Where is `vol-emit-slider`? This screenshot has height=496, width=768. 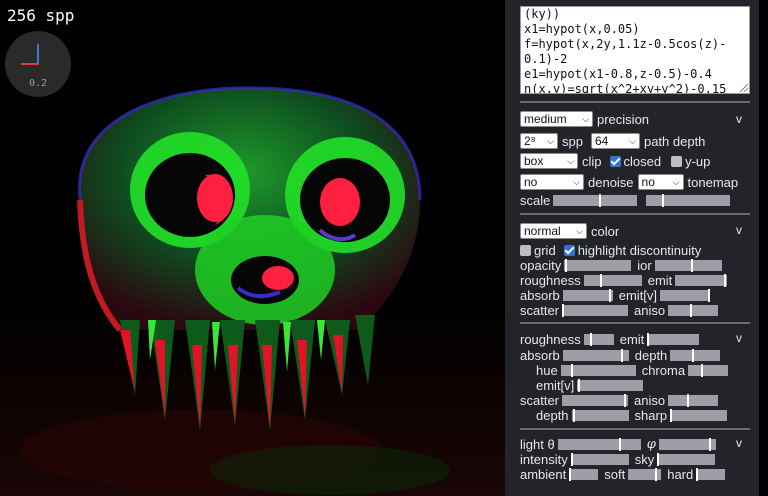
vol-emit-slider is located at coordinates (673, 339).